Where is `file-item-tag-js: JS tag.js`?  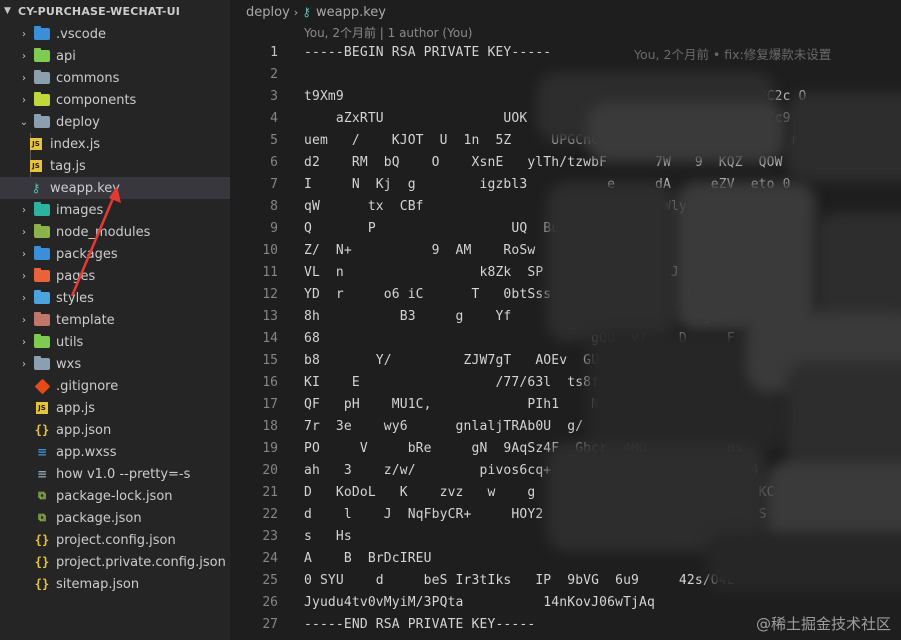
file-item-tag-js: JS tag.js is located at coordinates (115, 166).